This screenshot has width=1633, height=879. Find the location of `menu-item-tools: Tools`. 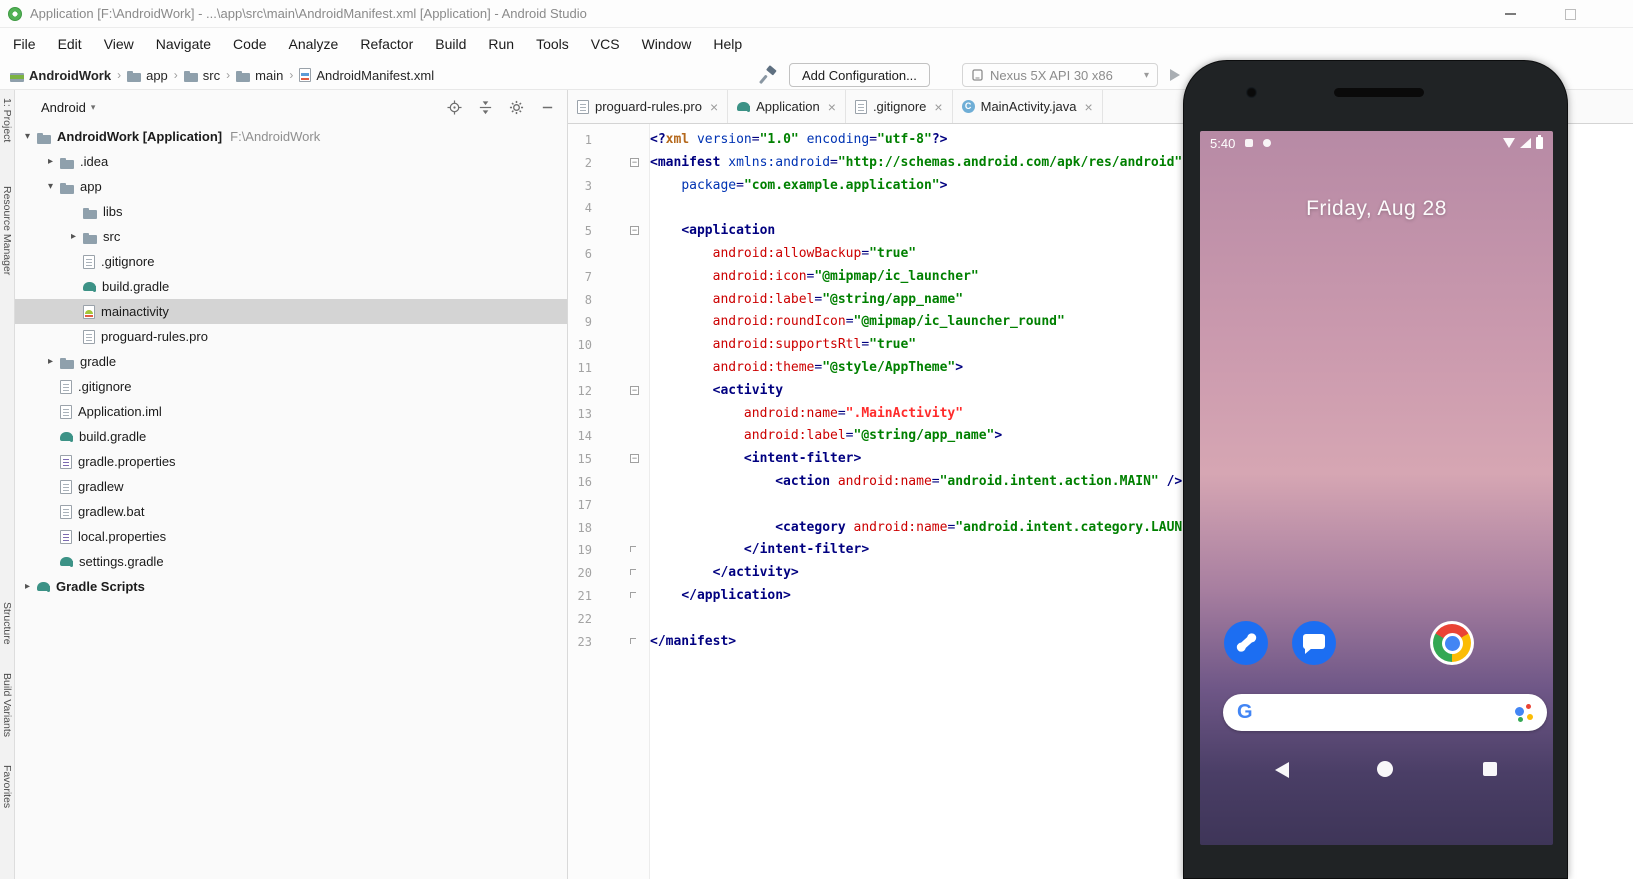

menu-item-tools: Tools is located at coordinates (552, 44).